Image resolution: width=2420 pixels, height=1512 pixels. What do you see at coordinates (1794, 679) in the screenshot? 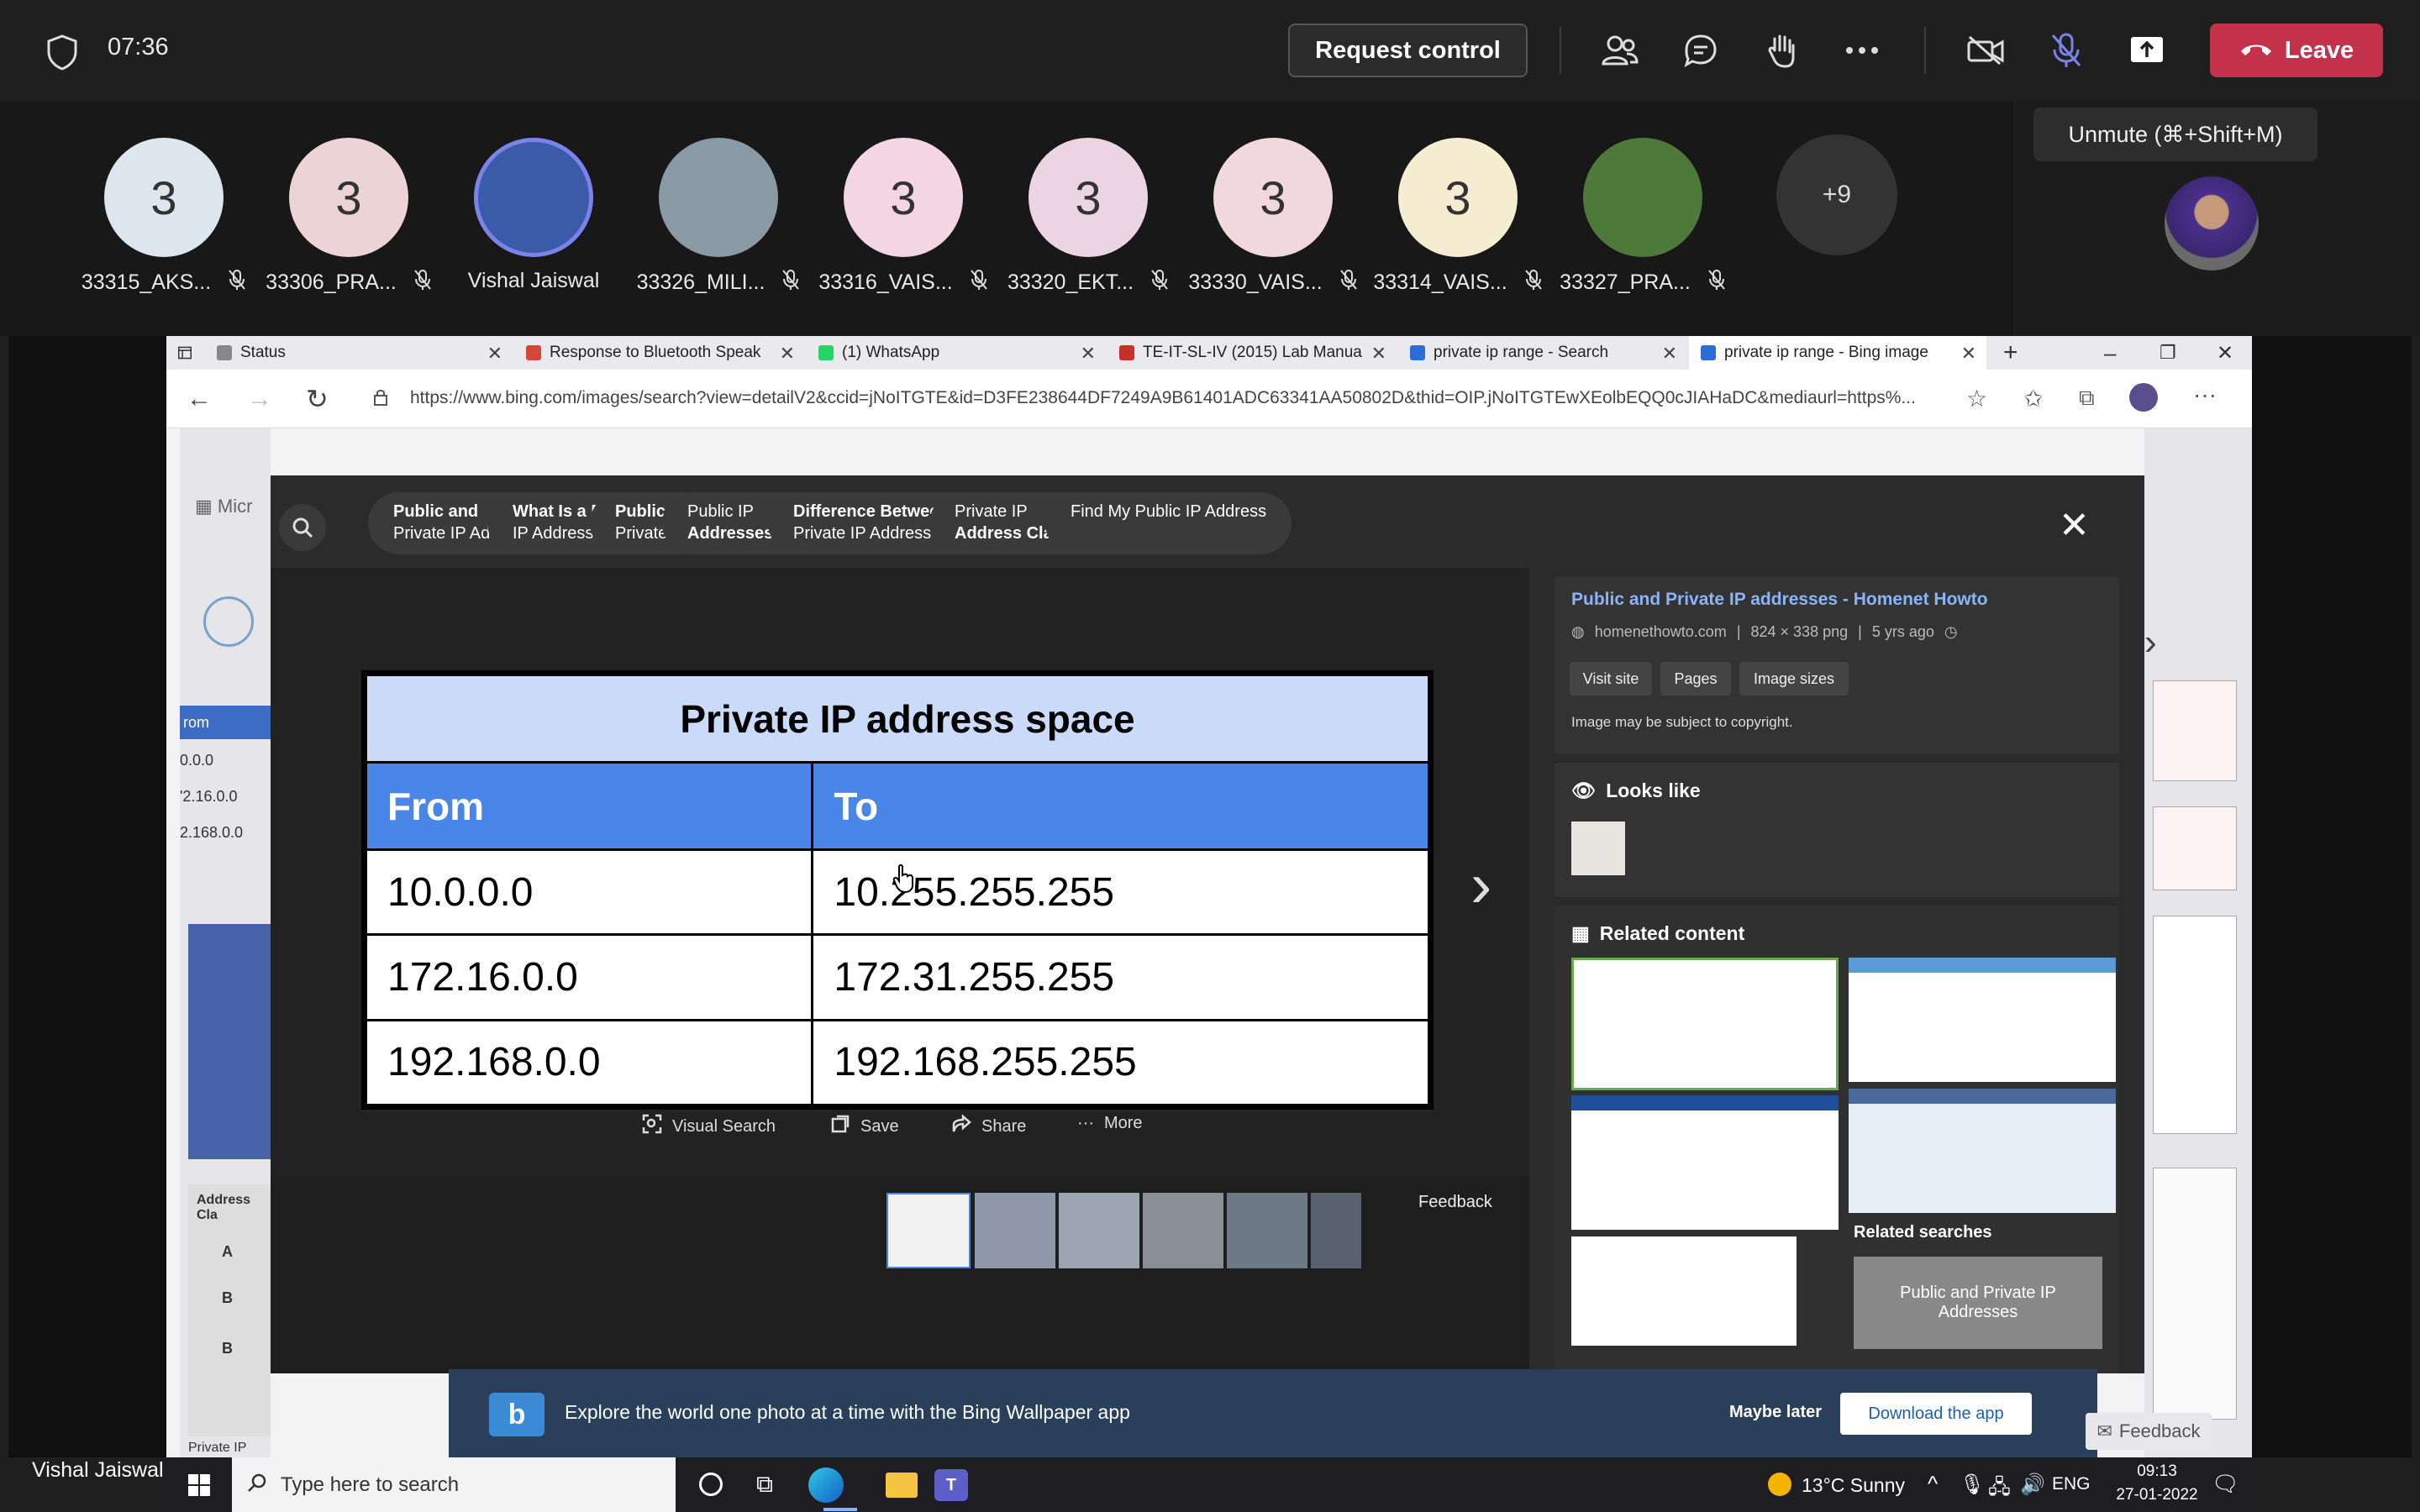
I see `image-sizes-button: Image sizes` at bounding box center [1794, 679].